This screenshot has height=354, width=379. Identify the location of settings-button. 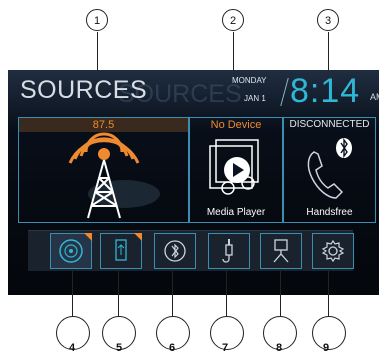
(333, 251).